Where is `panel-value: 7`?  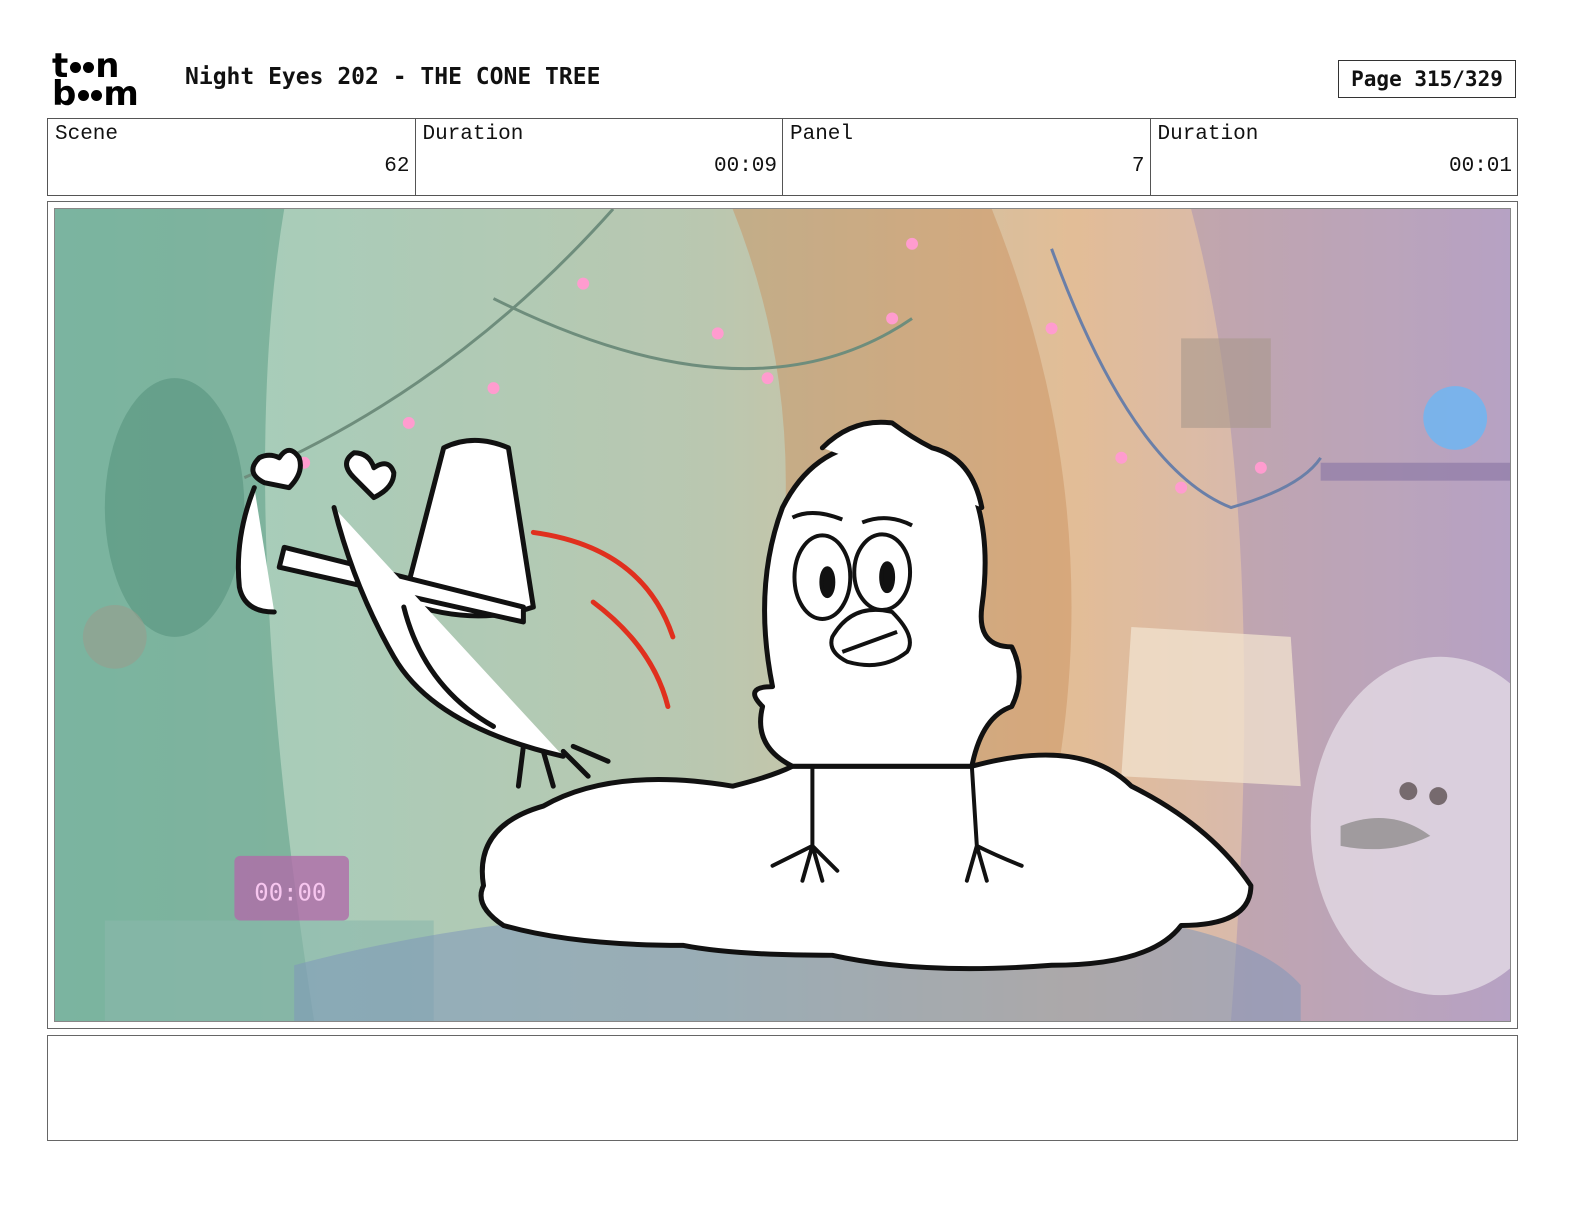 panel-value: 7 is located at coordinates (1138, 166).